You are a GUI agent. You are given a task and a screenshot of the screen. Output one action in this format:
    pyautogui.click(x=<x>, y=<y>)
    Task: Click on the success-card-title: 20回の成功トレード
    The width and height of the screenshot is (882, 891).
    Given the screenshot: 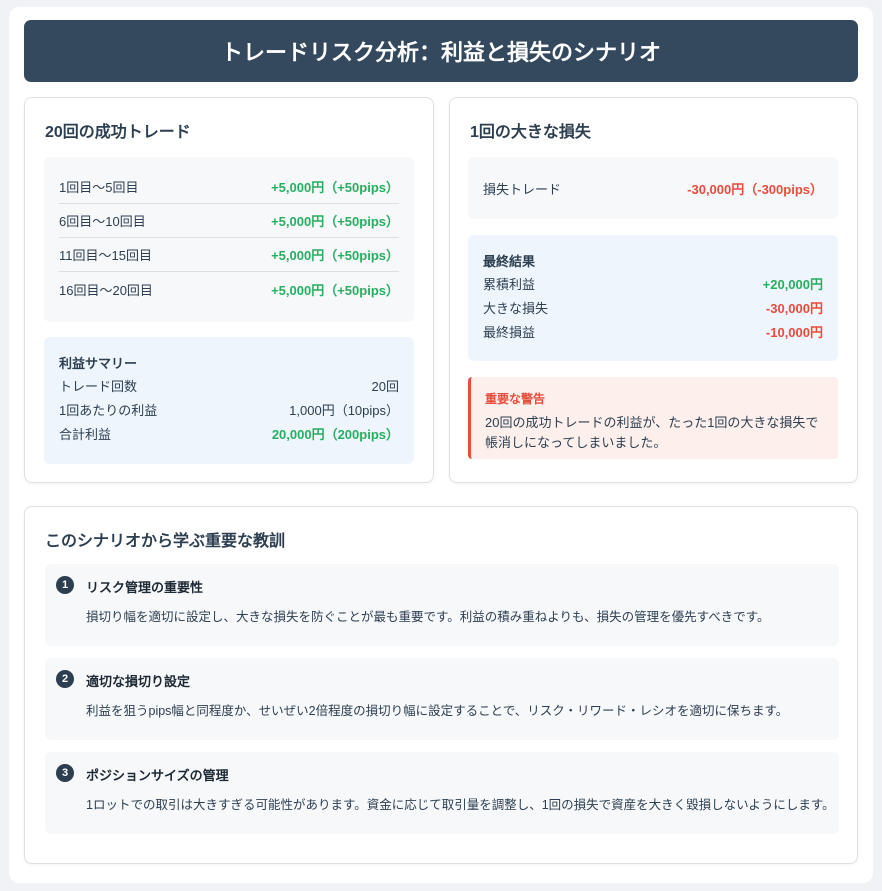 What is the action you would take?
    pyautogui.click(x=118, y=132)
    